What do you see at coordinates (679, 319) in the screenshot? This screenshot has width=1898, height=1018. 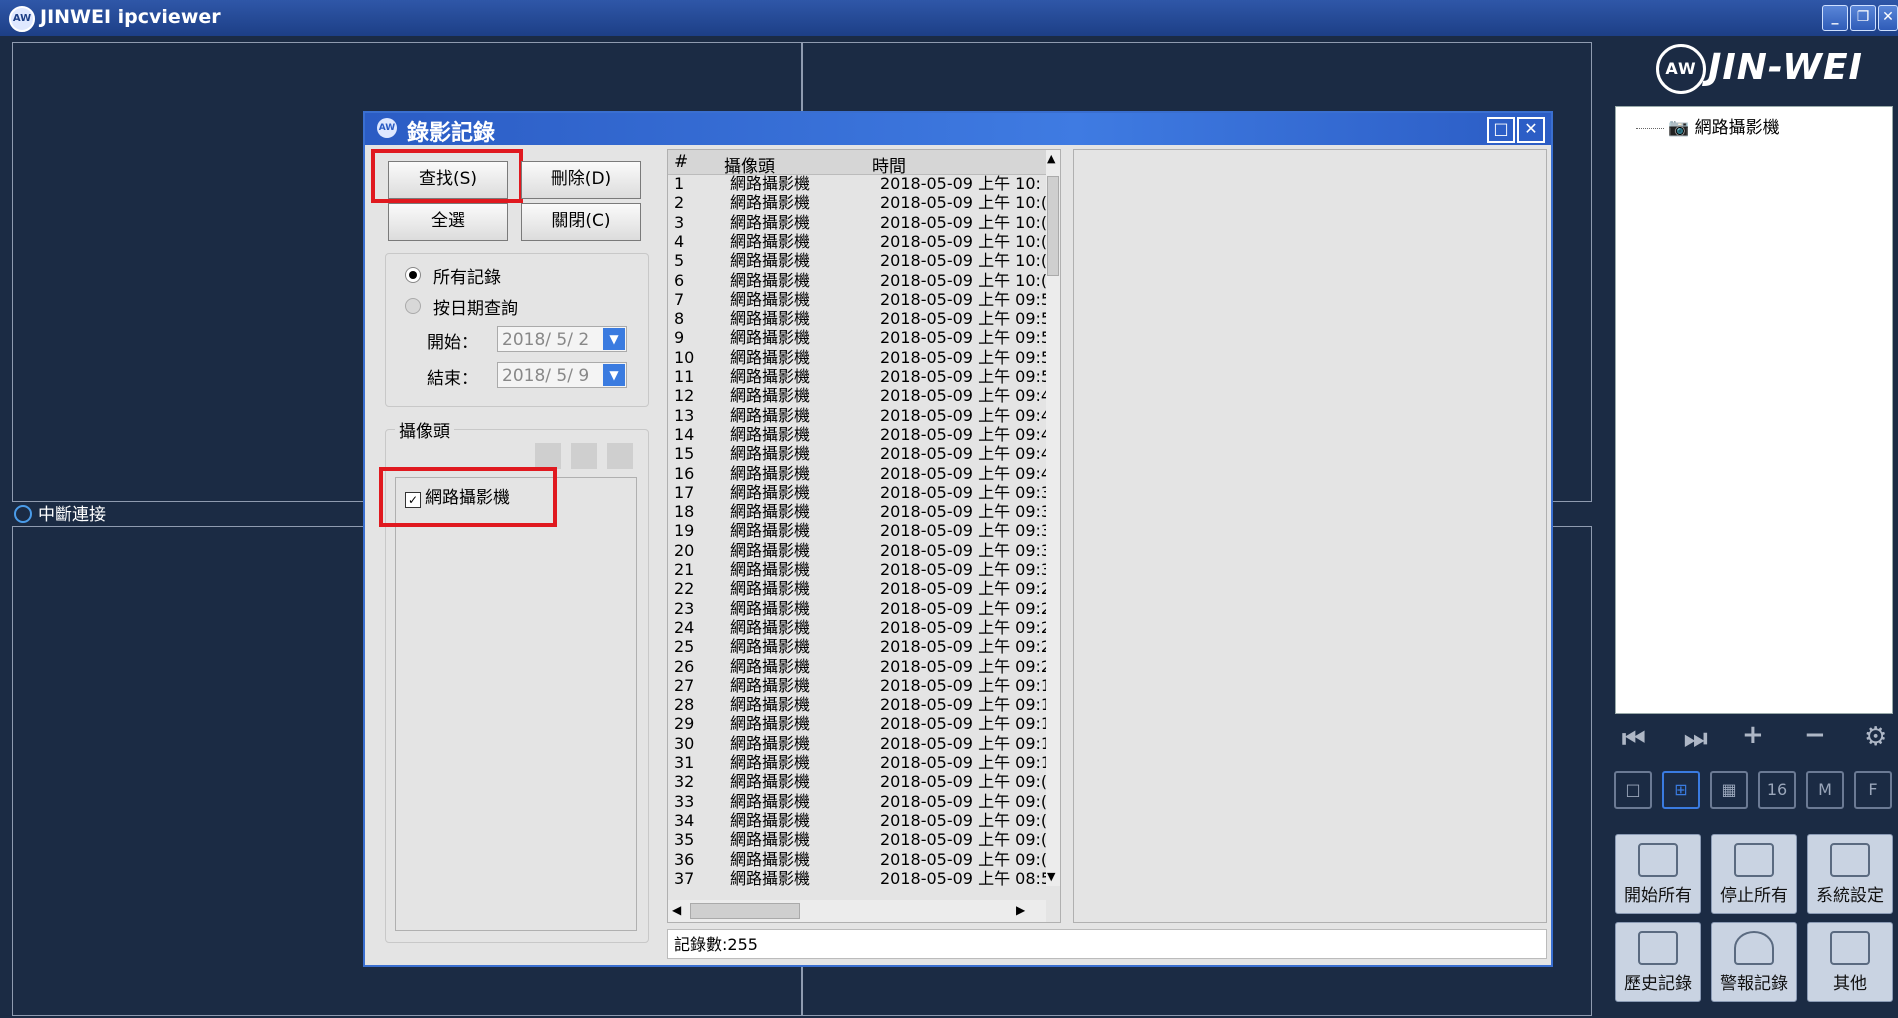 I see `cell-index: 8` at bounding box center [679, 319].